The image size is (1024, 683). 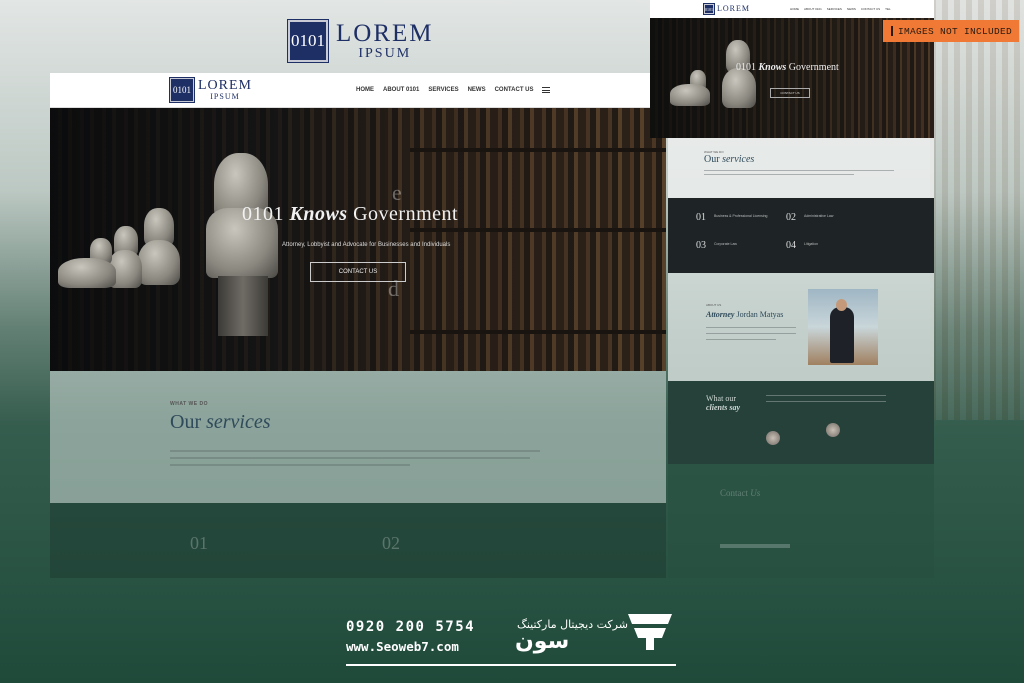 I want to click on contact-bar, so click(x=755, y=546).